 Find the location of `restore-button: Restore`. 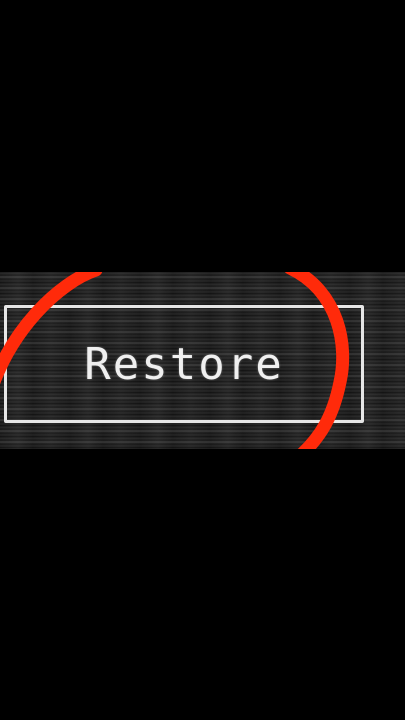

restore-button: Restore is located at coordinates (184, 364).